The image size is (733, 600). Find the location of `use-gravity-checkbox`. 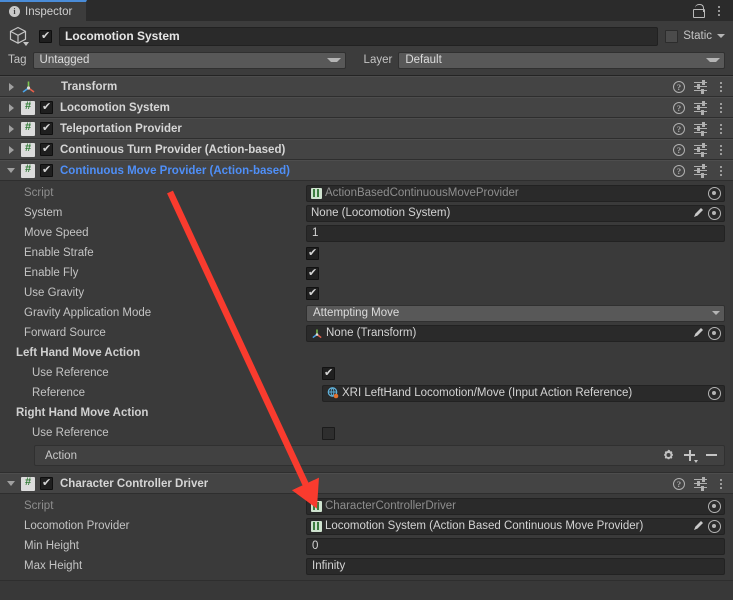

use-gravity-checkbox is located at coordinates (312, 293).